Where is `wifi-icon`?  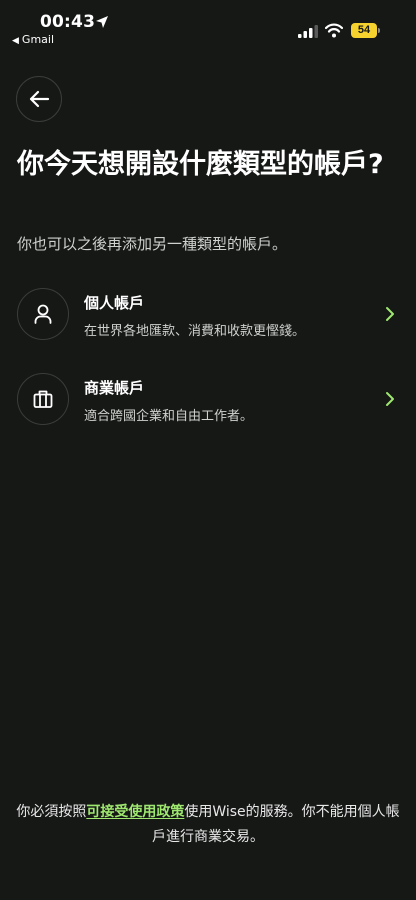
wifi-icon is located at coordinates (334, 30).